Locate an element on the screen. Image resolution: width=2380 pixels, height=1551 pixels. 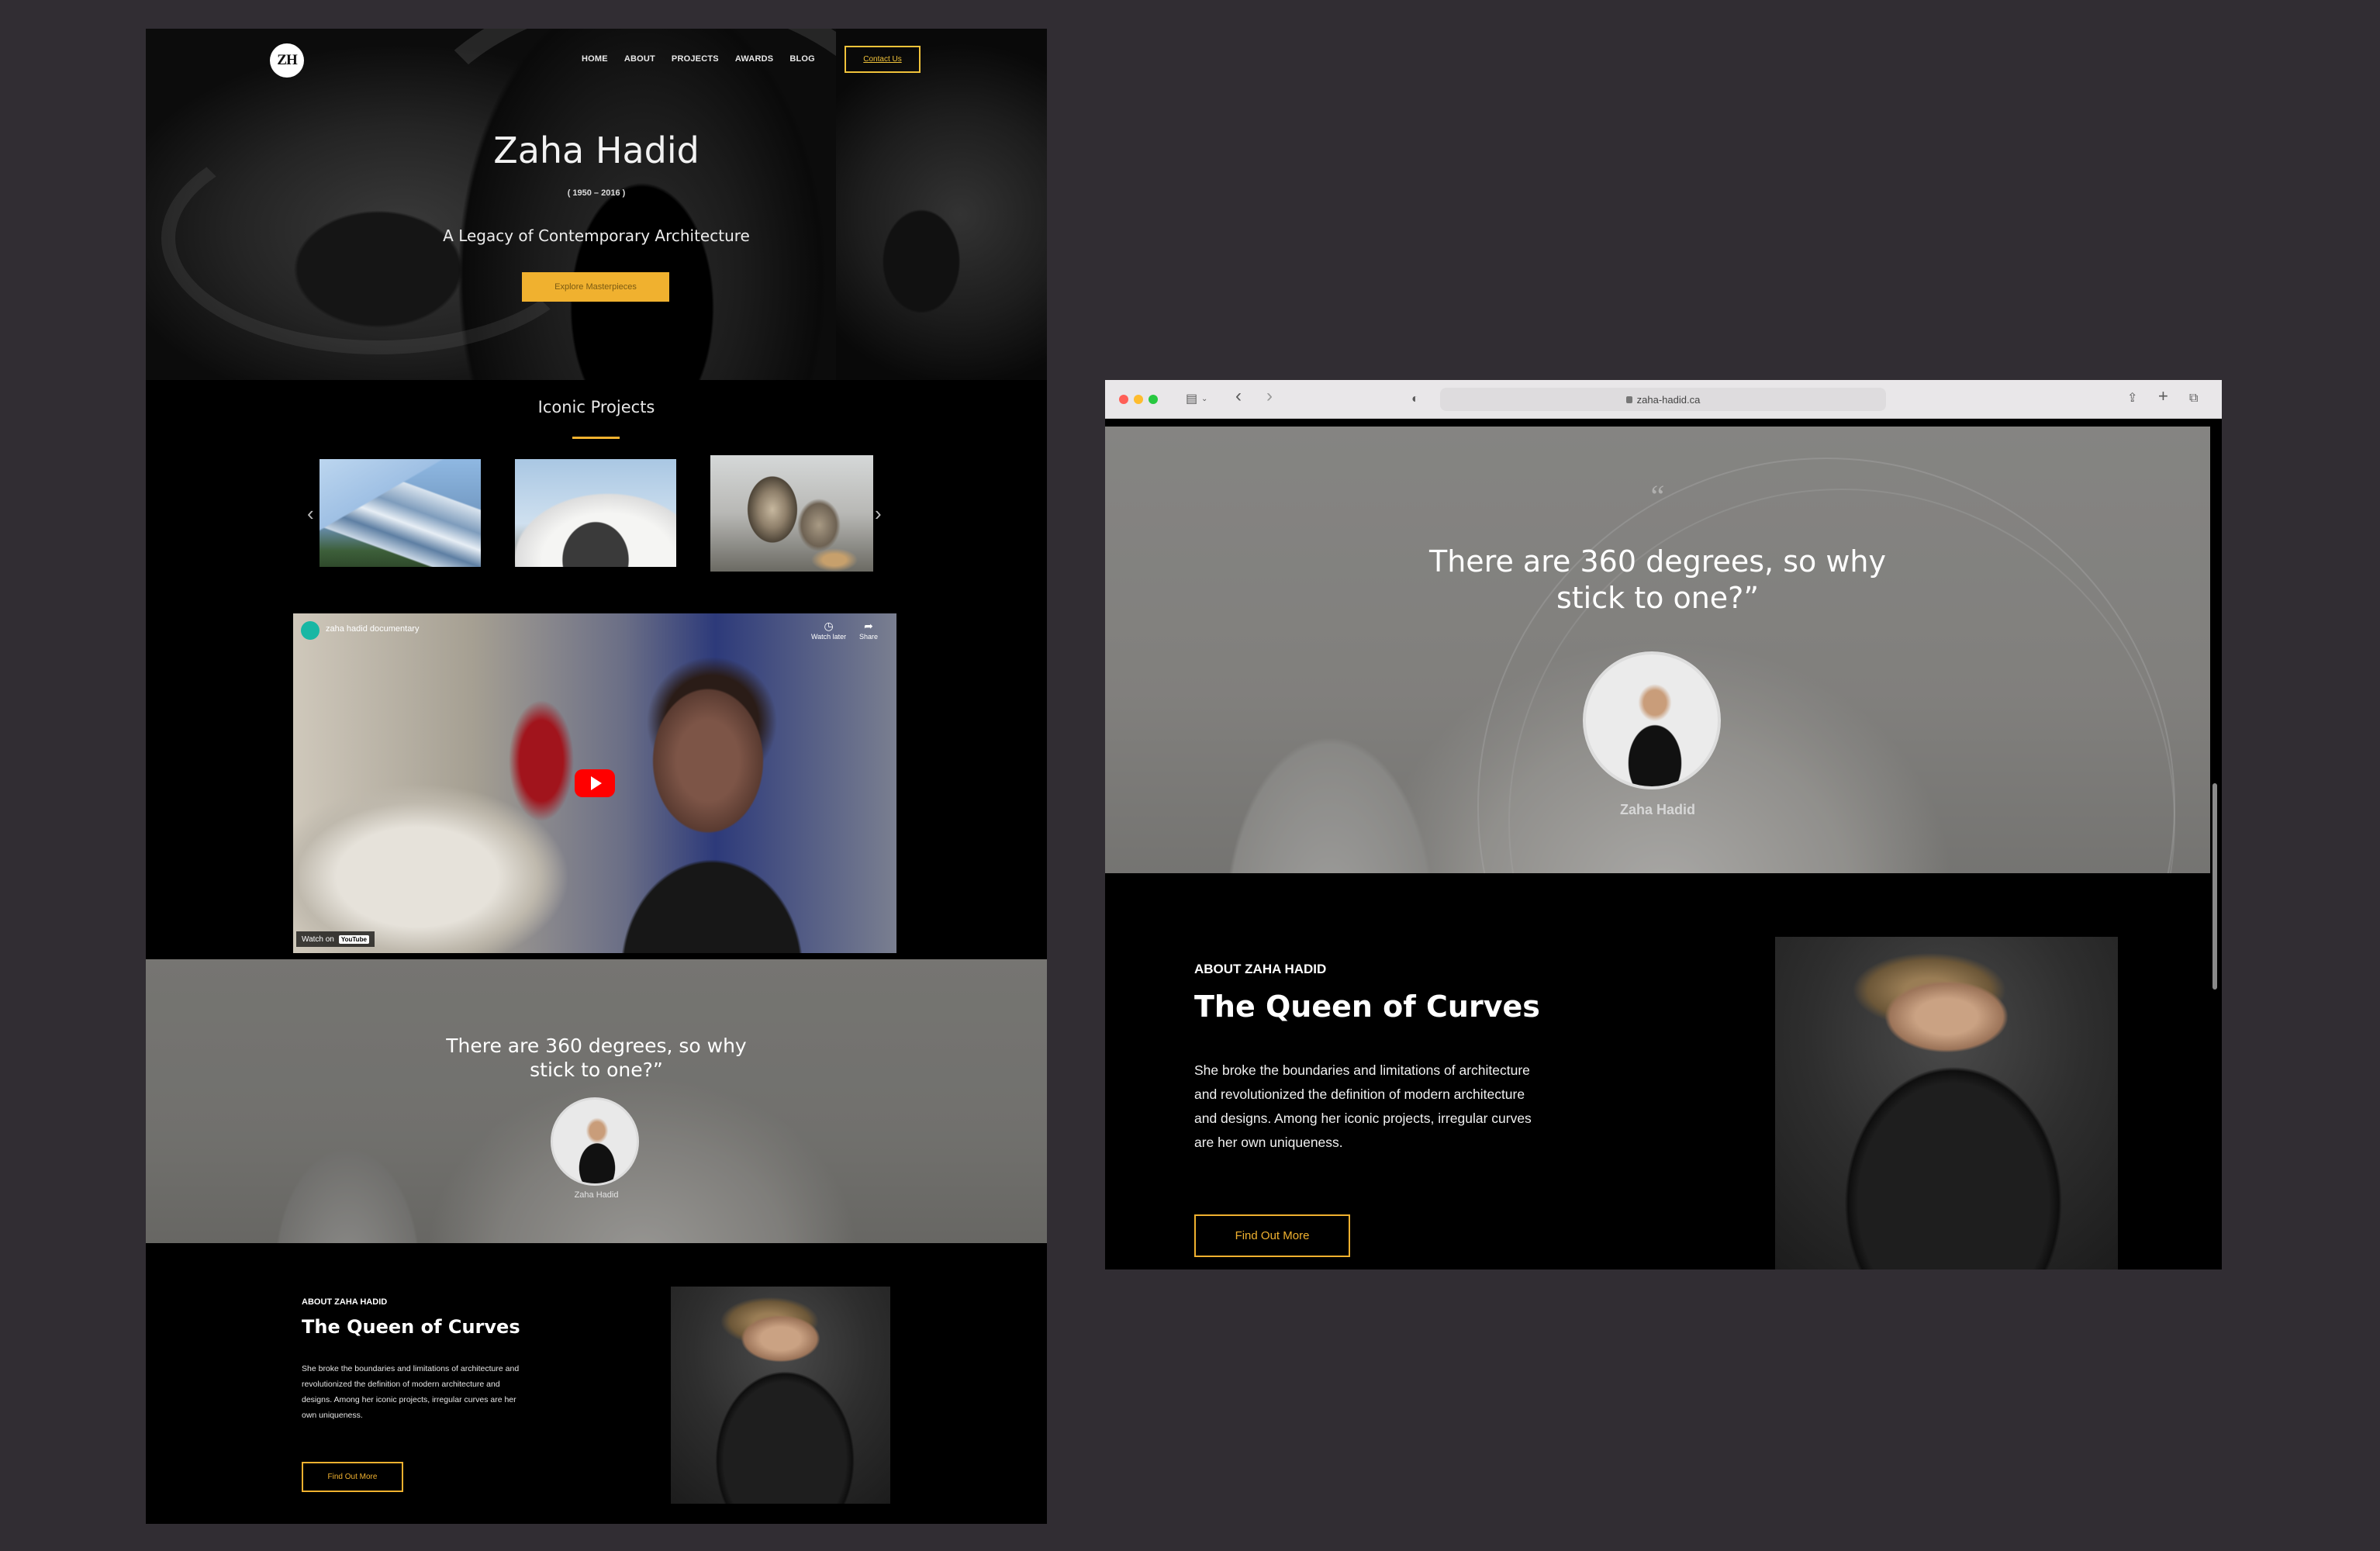
clock-icon: ◷ is located at coordinates (829, 626).